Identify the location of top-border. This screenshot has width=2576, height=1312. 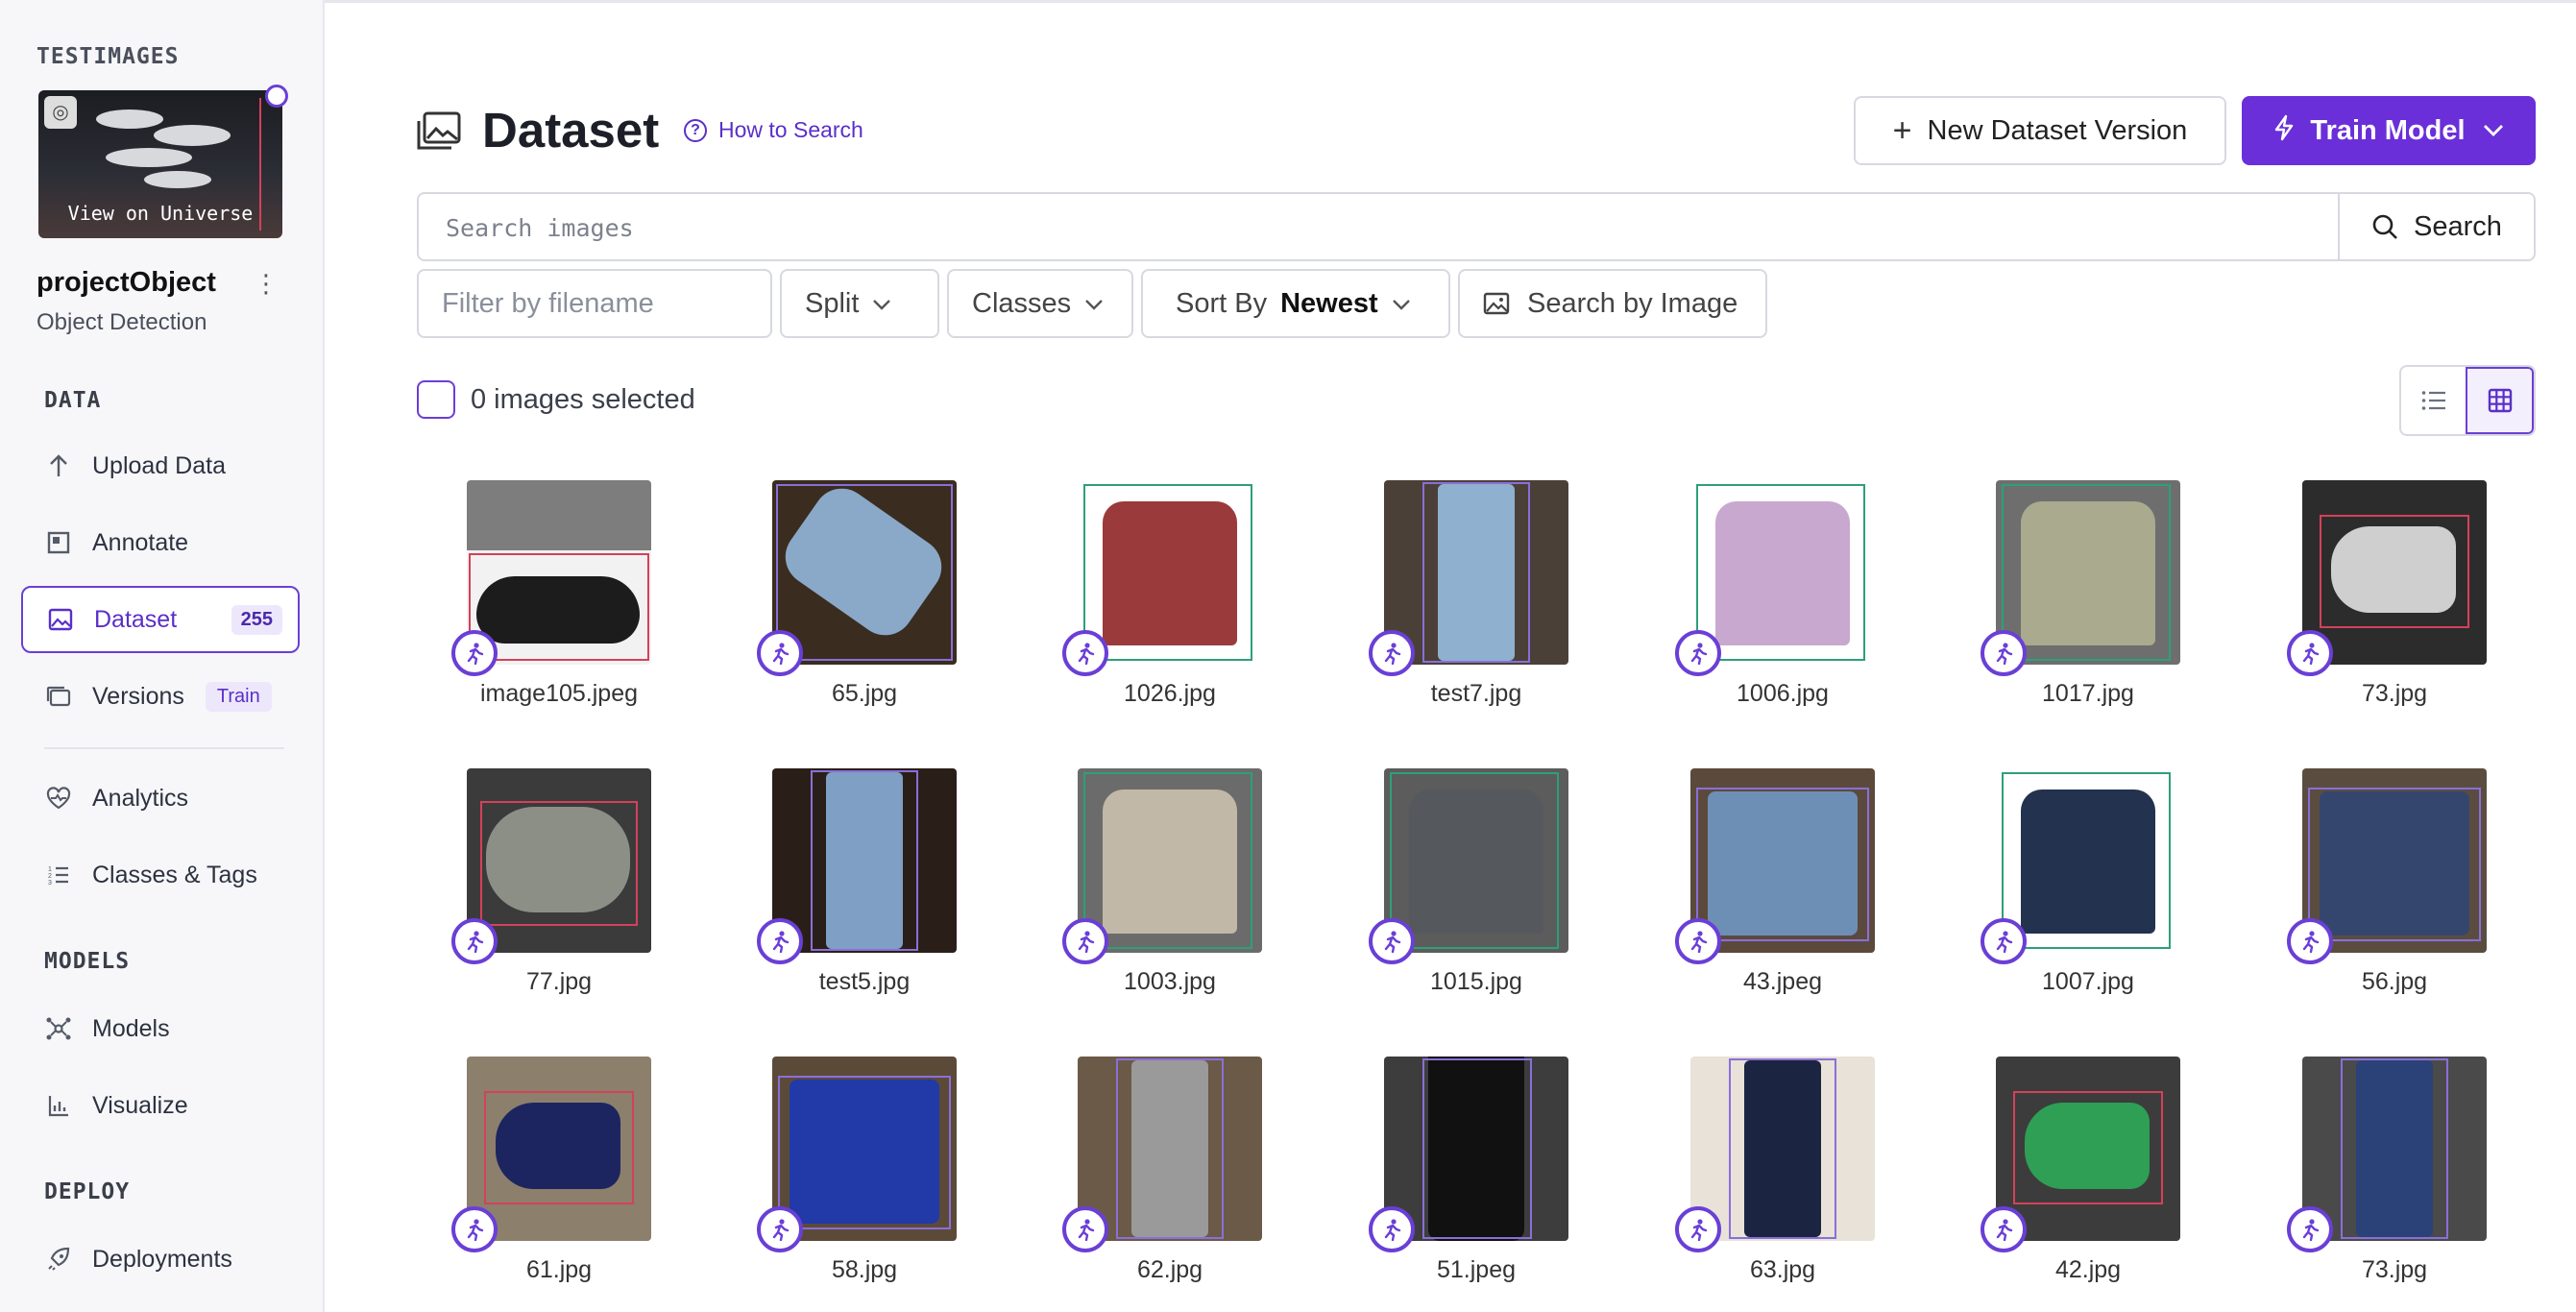
(1288, 2).